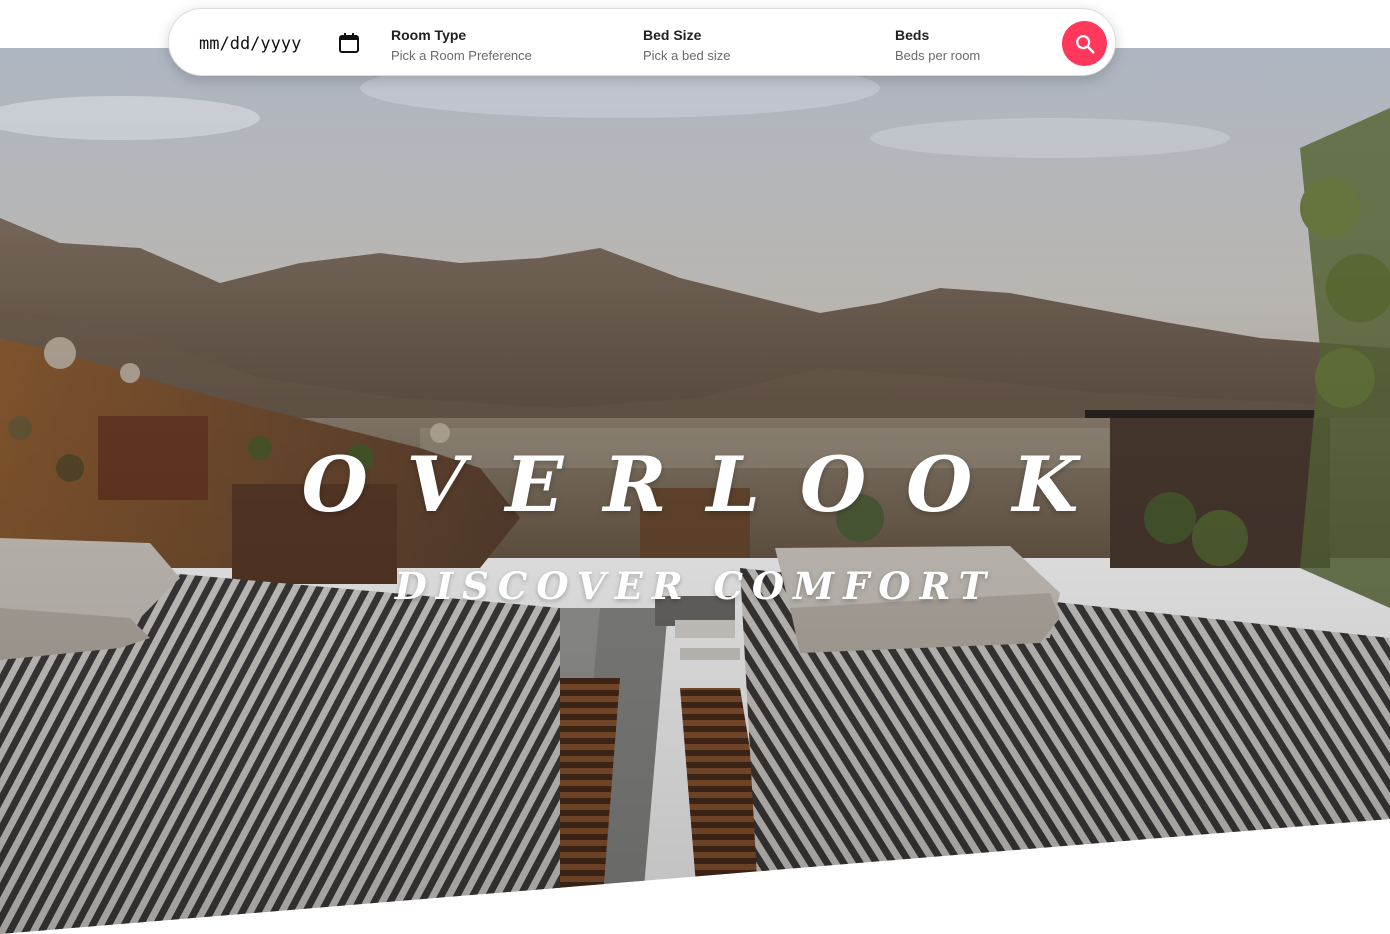  What do you see at coordinates (938, 55) in the screenshot?
I see `beds-hint: Beds per room` at bounding box center [938, 55].